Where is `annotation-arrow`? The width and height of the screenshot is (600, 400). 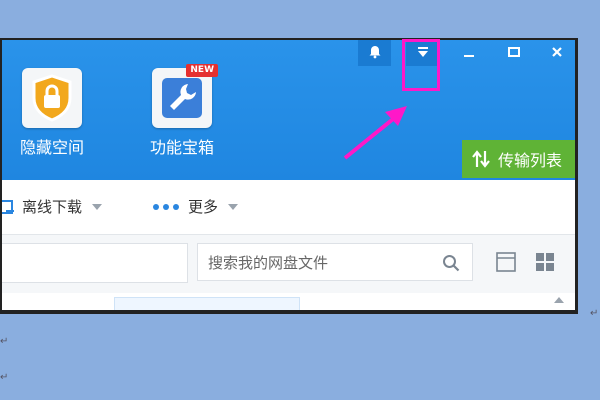
annotation-arrow is located at coordinates (375, 133).